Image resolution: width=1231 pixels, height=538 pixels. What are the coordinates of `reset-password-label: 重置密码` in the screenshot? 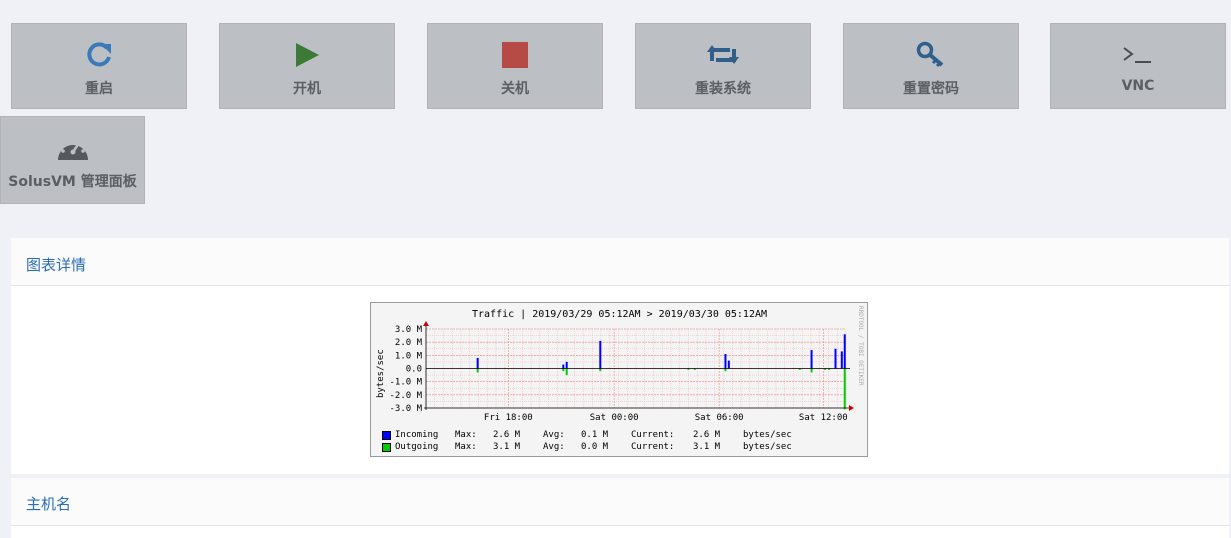 It's located at (931, 89).